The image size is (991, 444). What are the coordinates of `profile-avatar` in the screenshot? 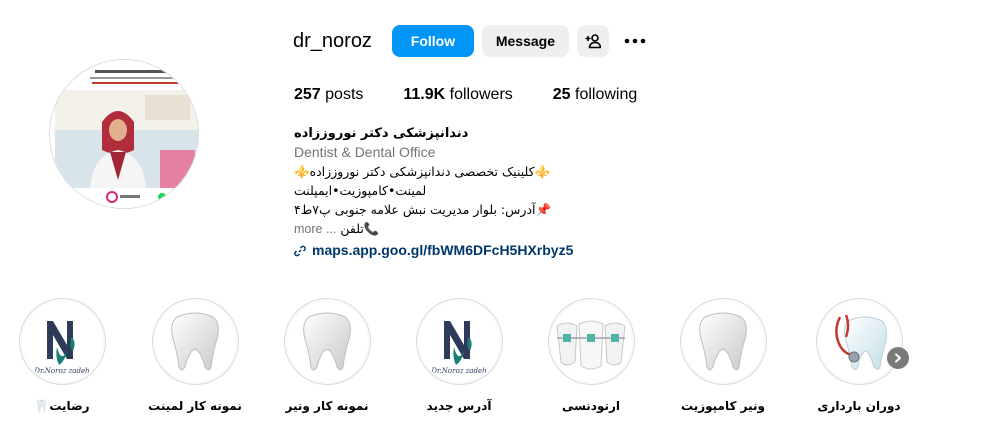 It's located at (124, 134).